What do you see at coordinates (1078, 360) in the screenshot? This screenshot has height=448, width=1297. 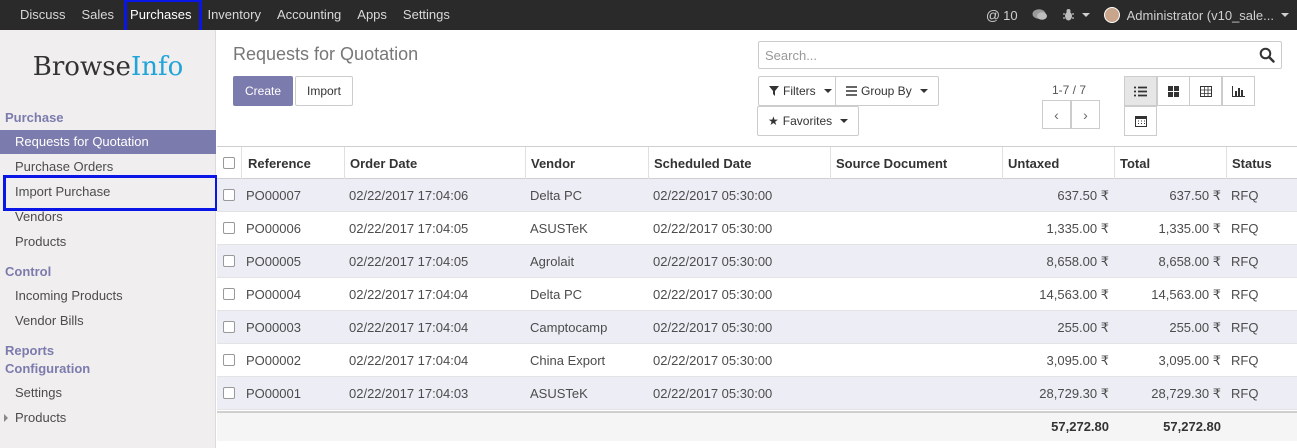 I see `cell-untaxed: 3,095.00 ₹` at bounding box center [1078, 360].